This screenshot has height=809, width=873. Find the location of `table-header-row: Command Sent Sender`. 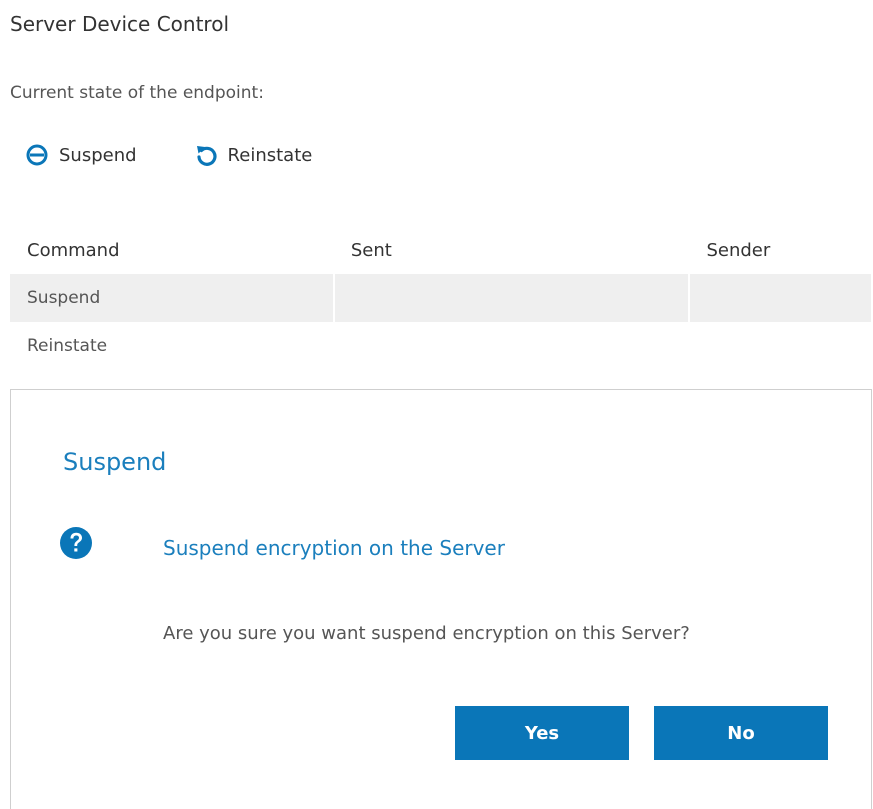

table-header-row: Command Sent Sender is located at coordinates (441, 250).